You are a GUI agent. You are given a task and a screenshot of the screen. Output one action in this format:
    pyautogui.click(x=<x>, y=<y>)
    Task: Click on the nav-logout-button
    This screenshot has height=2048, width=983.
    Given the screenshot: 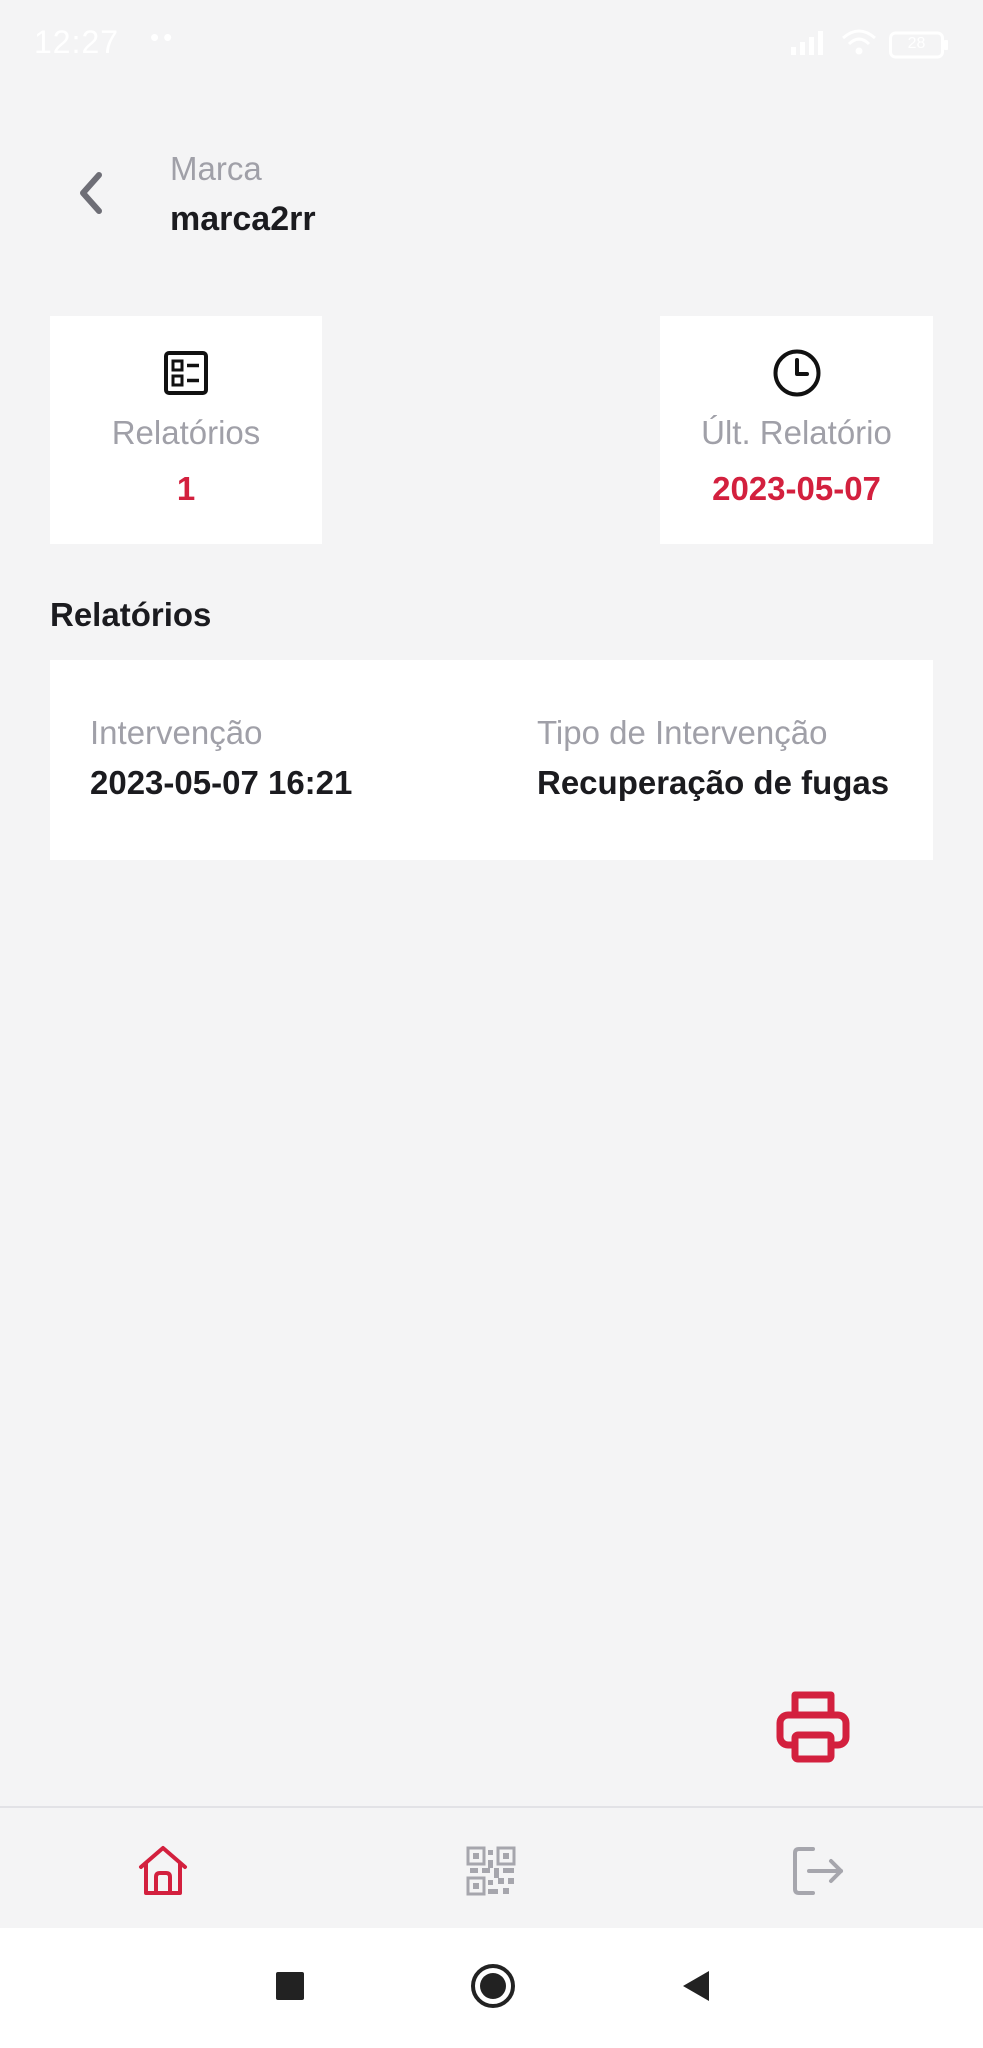 What is the action you would take?
    pyautogui.click(x=819, y=1873)
    